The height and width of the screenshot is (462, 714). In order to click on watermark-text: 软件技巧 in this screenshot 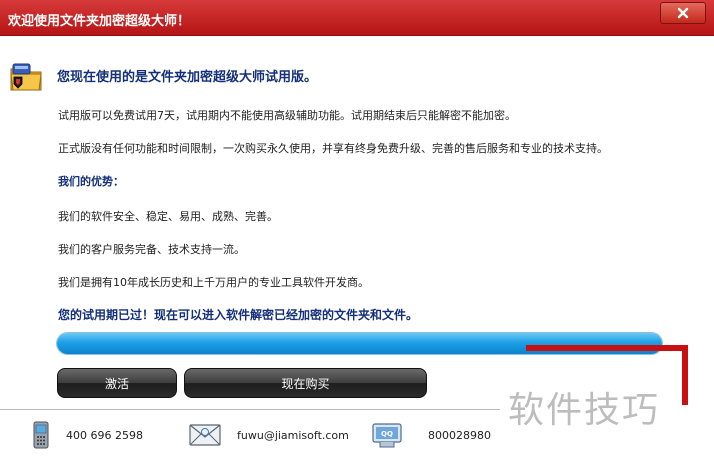, I will do `click(584, 410)`.